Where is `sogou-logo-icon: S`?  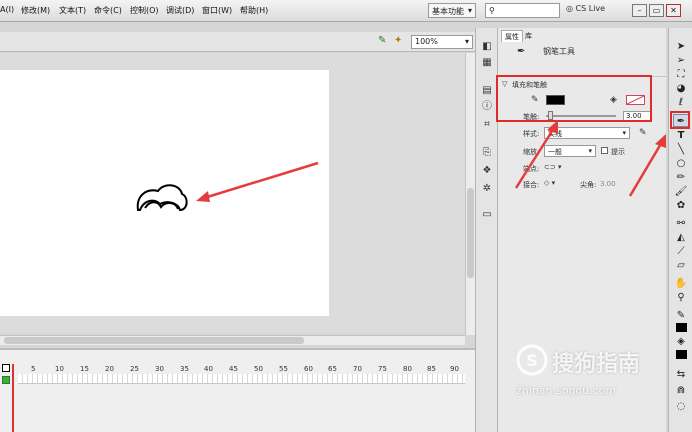
sogou-logo-icon: S is located at coordinates (532, 360).